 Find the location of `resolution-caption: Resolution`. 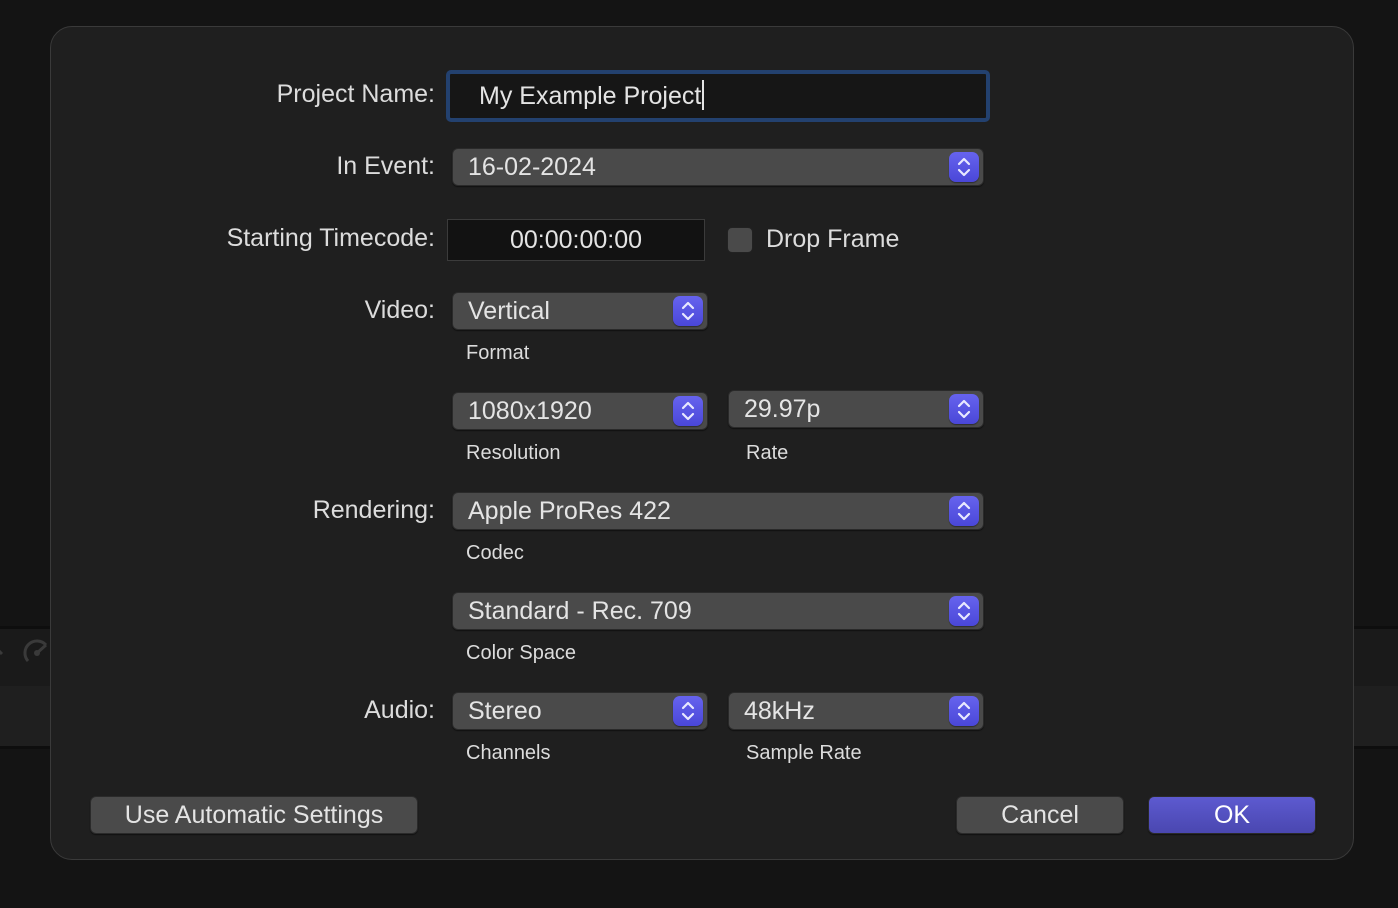

resolution-caption: Resolution is located at coordinates (513, 453).